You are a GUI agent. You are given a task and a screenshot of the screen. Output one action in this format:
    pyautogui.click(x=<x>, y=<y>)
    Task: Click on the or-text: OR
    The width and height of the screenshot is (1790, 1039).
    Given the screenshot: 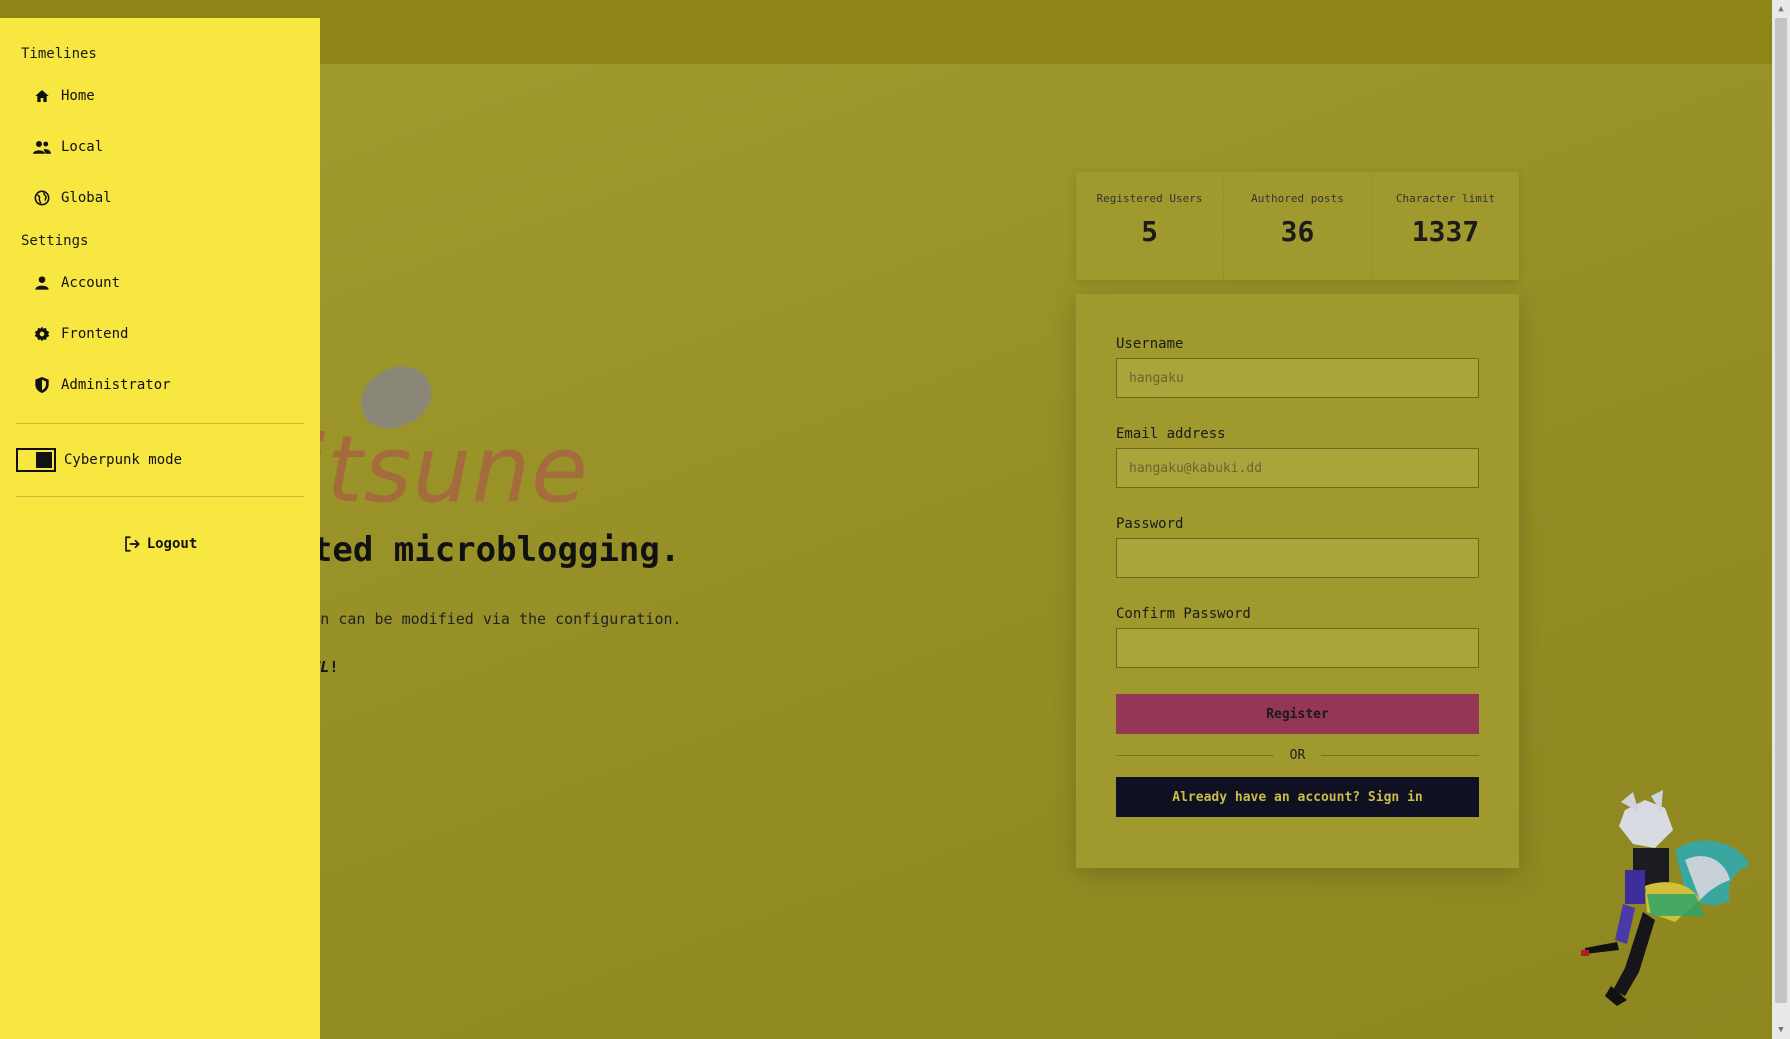 What is the action you would take?
    pyautogui.click(x=1297, y=755)
    